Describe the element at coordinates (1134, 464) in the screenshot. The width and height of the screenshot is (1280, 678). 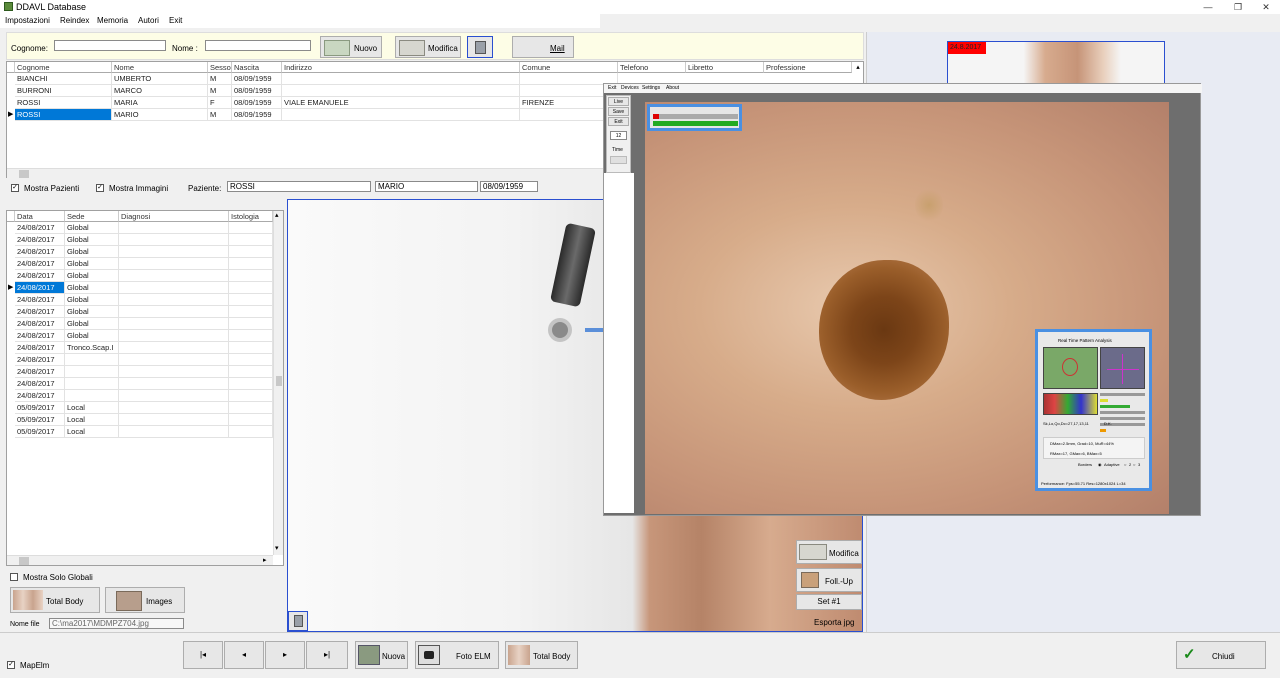
I see `radio-3-icon: ○` at that location.